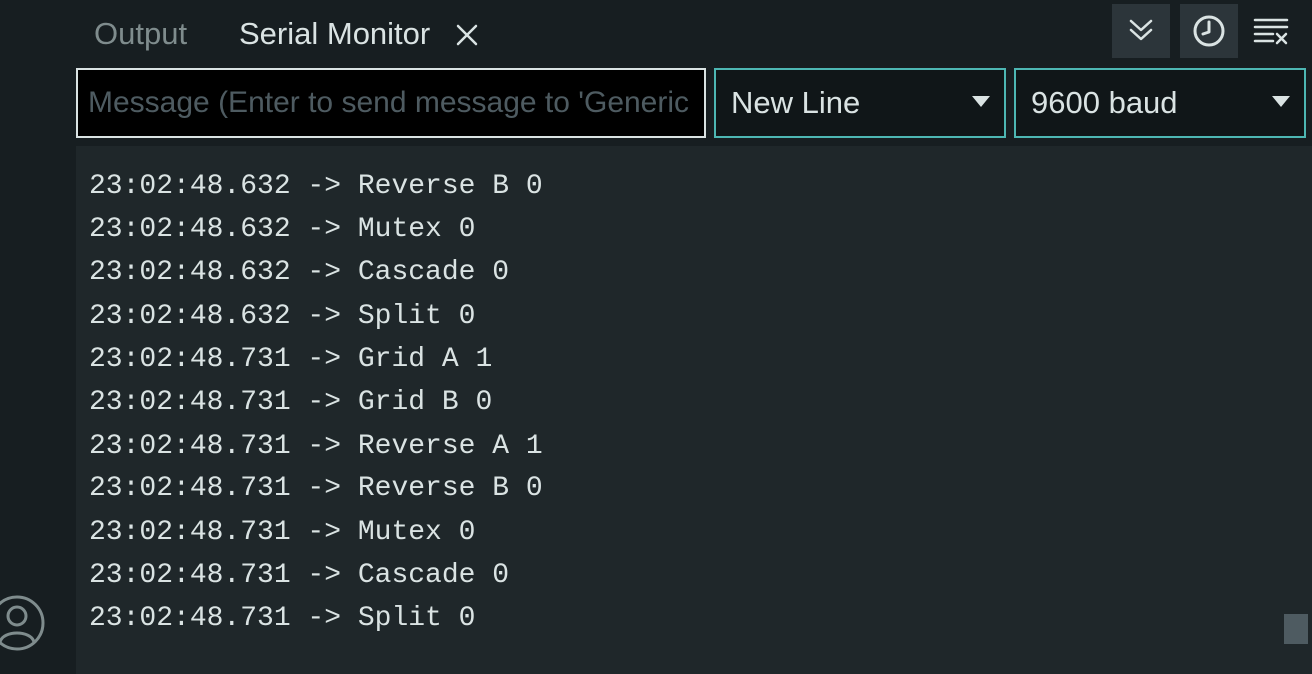  I want to click on clear-output-icon, so click(1271, 31).